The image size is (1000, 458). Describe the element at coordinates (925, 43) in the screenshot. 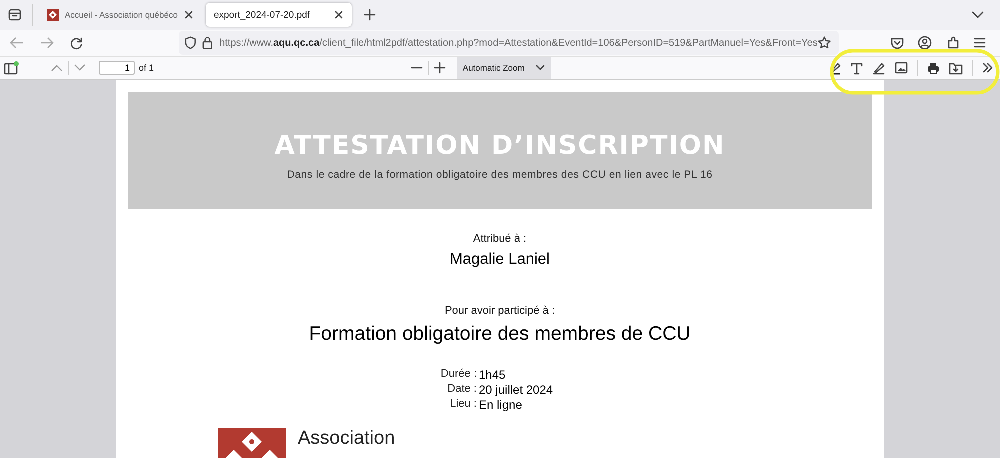

I see `account-icon` at that location.